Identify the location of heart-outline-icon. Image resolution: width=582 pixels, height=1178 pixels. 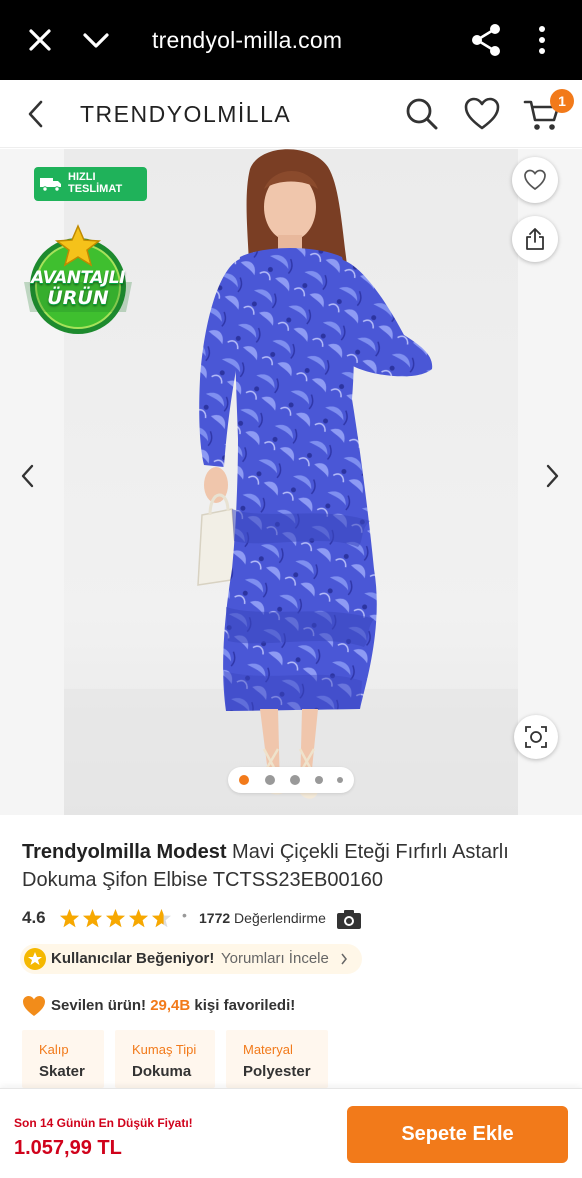
(535, 180).